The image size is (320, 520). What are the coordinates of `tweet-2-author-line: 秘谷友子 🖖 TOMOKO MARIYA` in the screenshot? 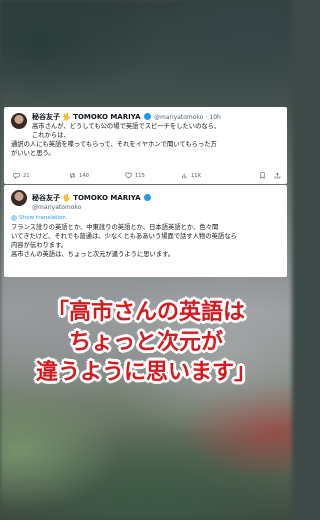 It's located at (92, 198).